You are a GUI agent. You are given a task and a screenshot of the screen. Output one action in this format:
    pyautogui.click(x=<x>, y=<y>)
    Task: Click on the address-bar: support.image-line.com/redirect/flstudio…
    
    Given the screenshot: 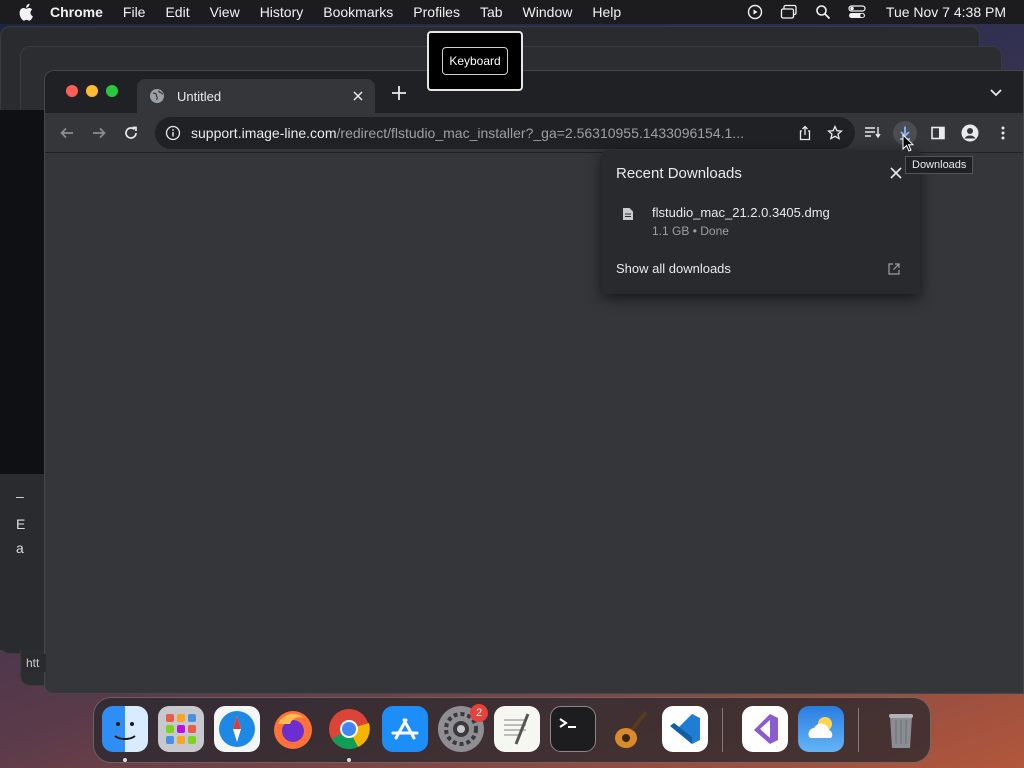 What is the action you would take?
    pyautogui.click(x=505, y=133)
    